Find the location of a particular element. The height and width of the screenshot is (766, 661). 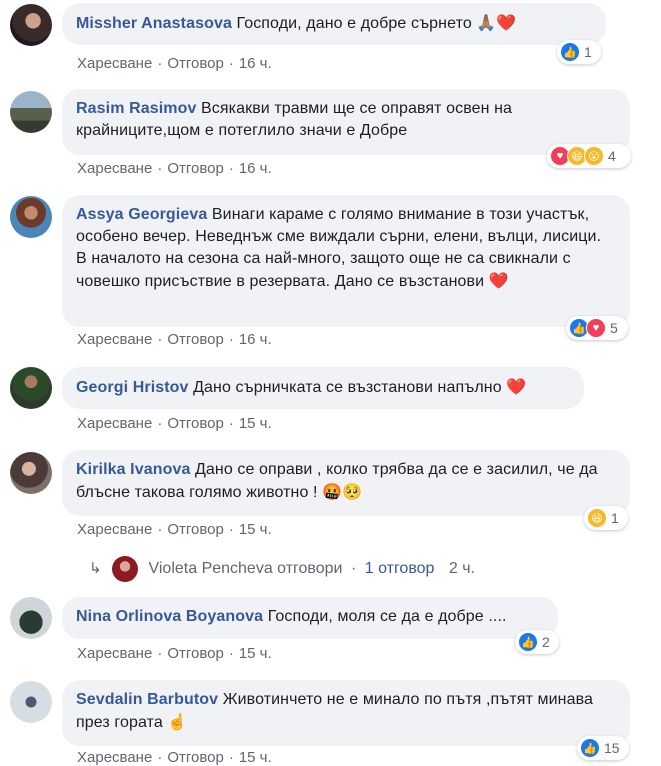

reaction-summary: ♥ 😆 😮 4 is located at coordinates (589, 156).